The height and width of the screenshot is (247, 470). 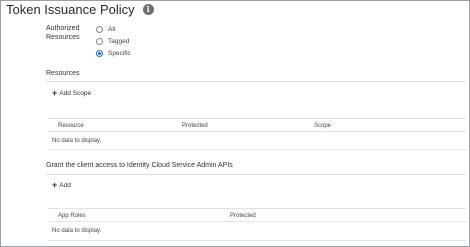 I want to click on radio-button-all, so click(x=99, y=29).